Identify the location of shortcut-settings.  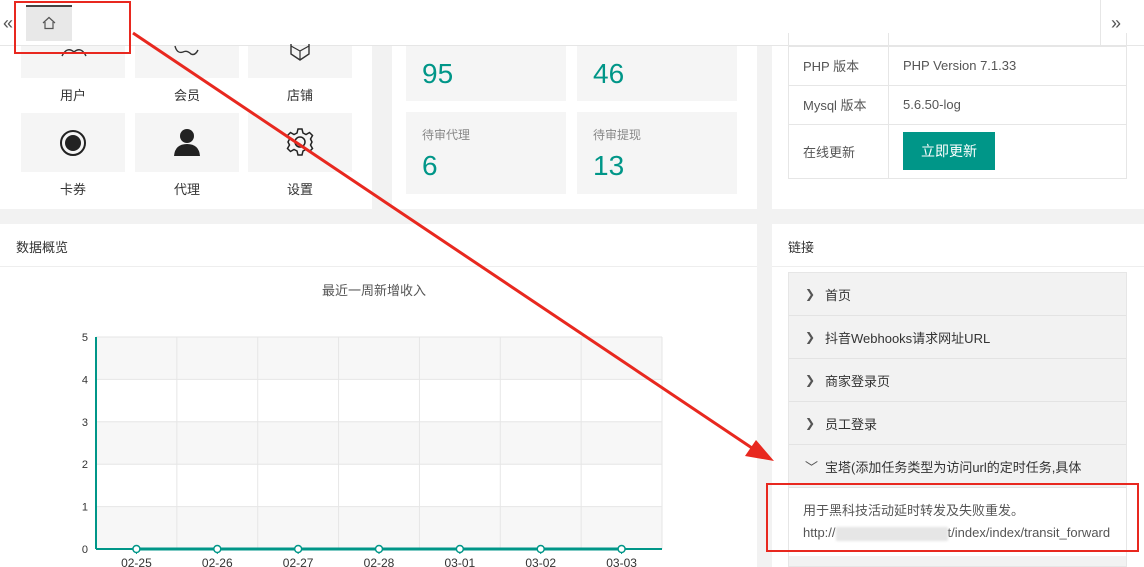
(300, 142).